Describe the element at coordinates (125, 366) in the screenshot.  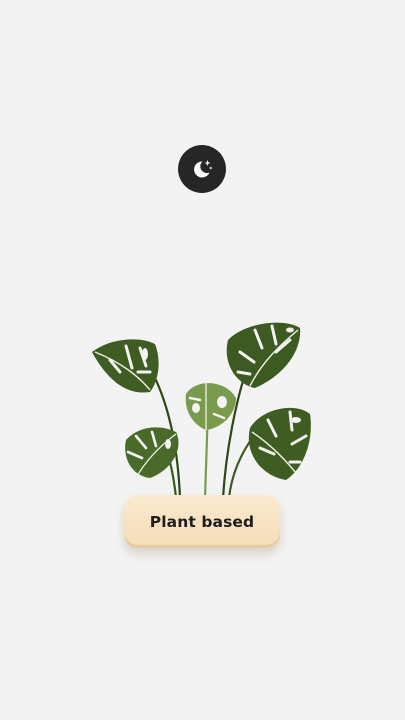
I see `leaf-top-left` at that location.